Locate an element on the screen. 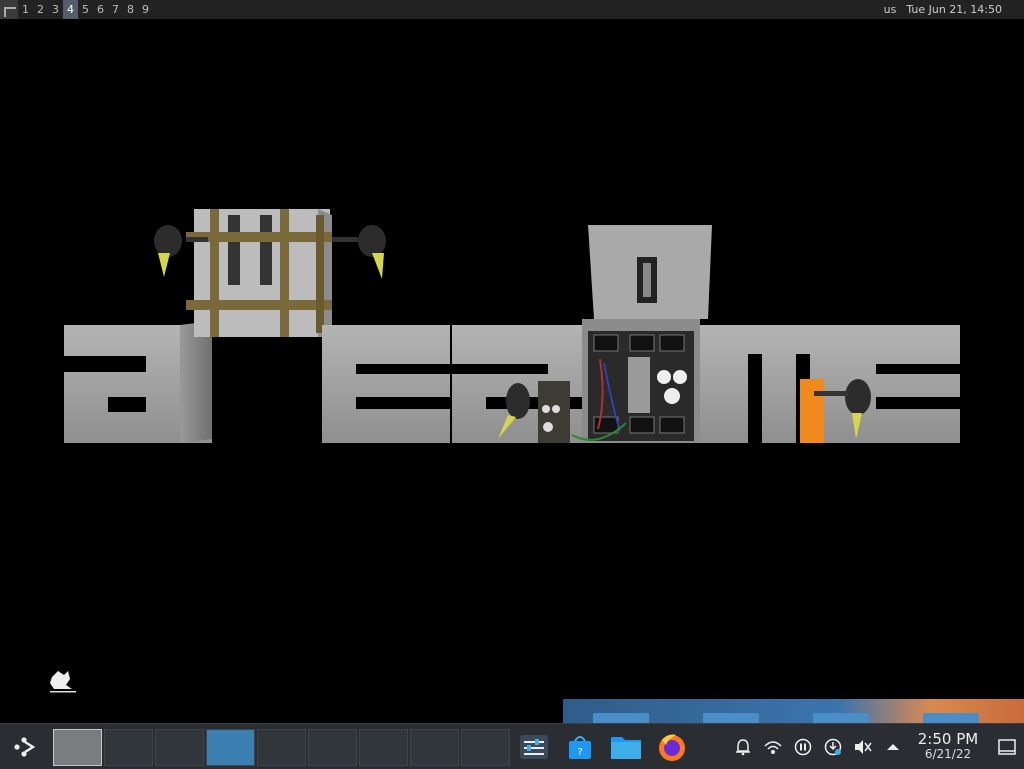  right-drone is located at coordinates (359, 252).